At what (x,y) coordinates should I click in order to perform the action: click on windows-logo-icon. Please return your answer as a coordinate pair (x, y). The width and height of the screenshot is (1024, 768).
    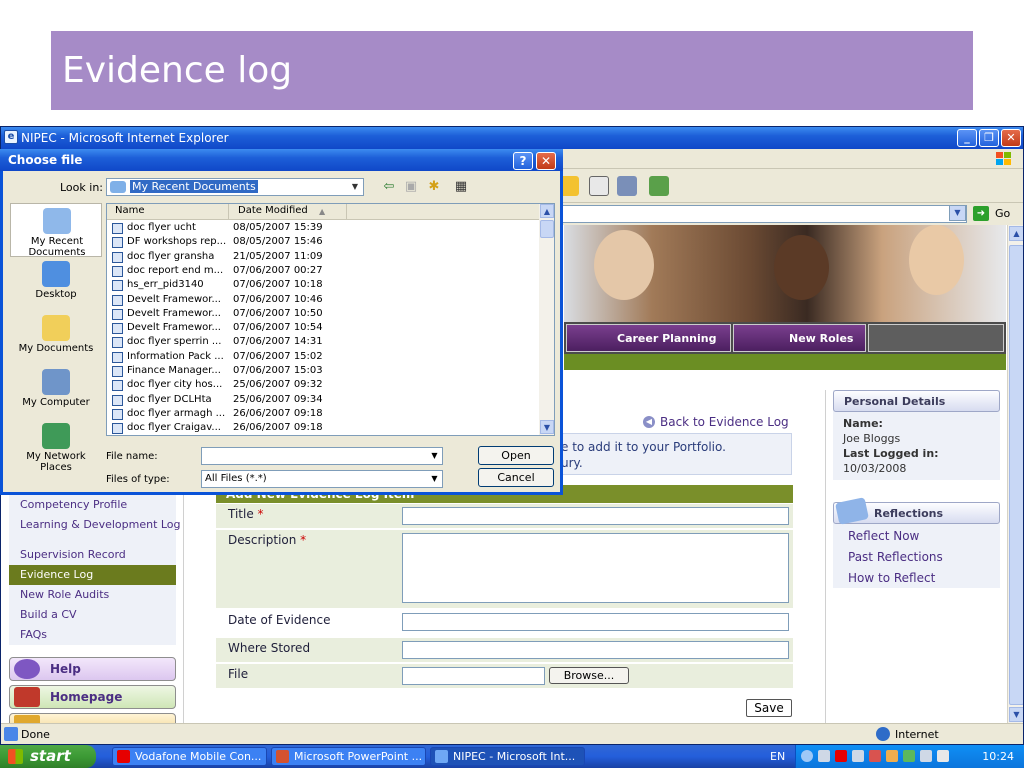
    Looking at the image, I should click on (1003, 158).